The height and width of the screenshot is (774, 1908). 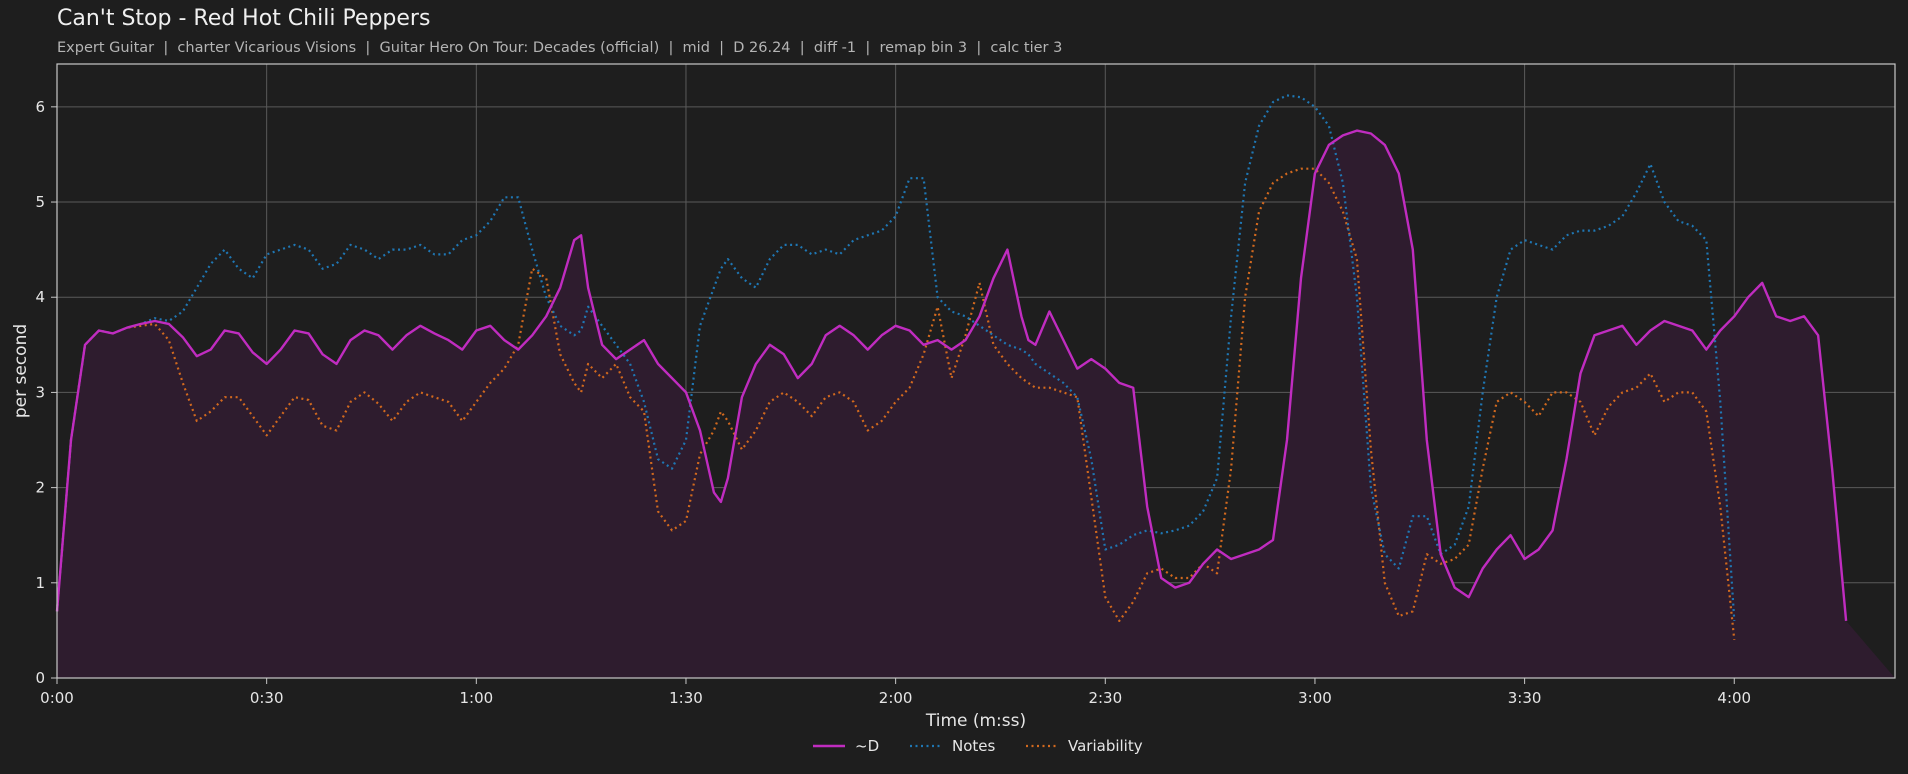 I want to click on x-tick-label-8: 4:00, so click(x=1734, y=698).